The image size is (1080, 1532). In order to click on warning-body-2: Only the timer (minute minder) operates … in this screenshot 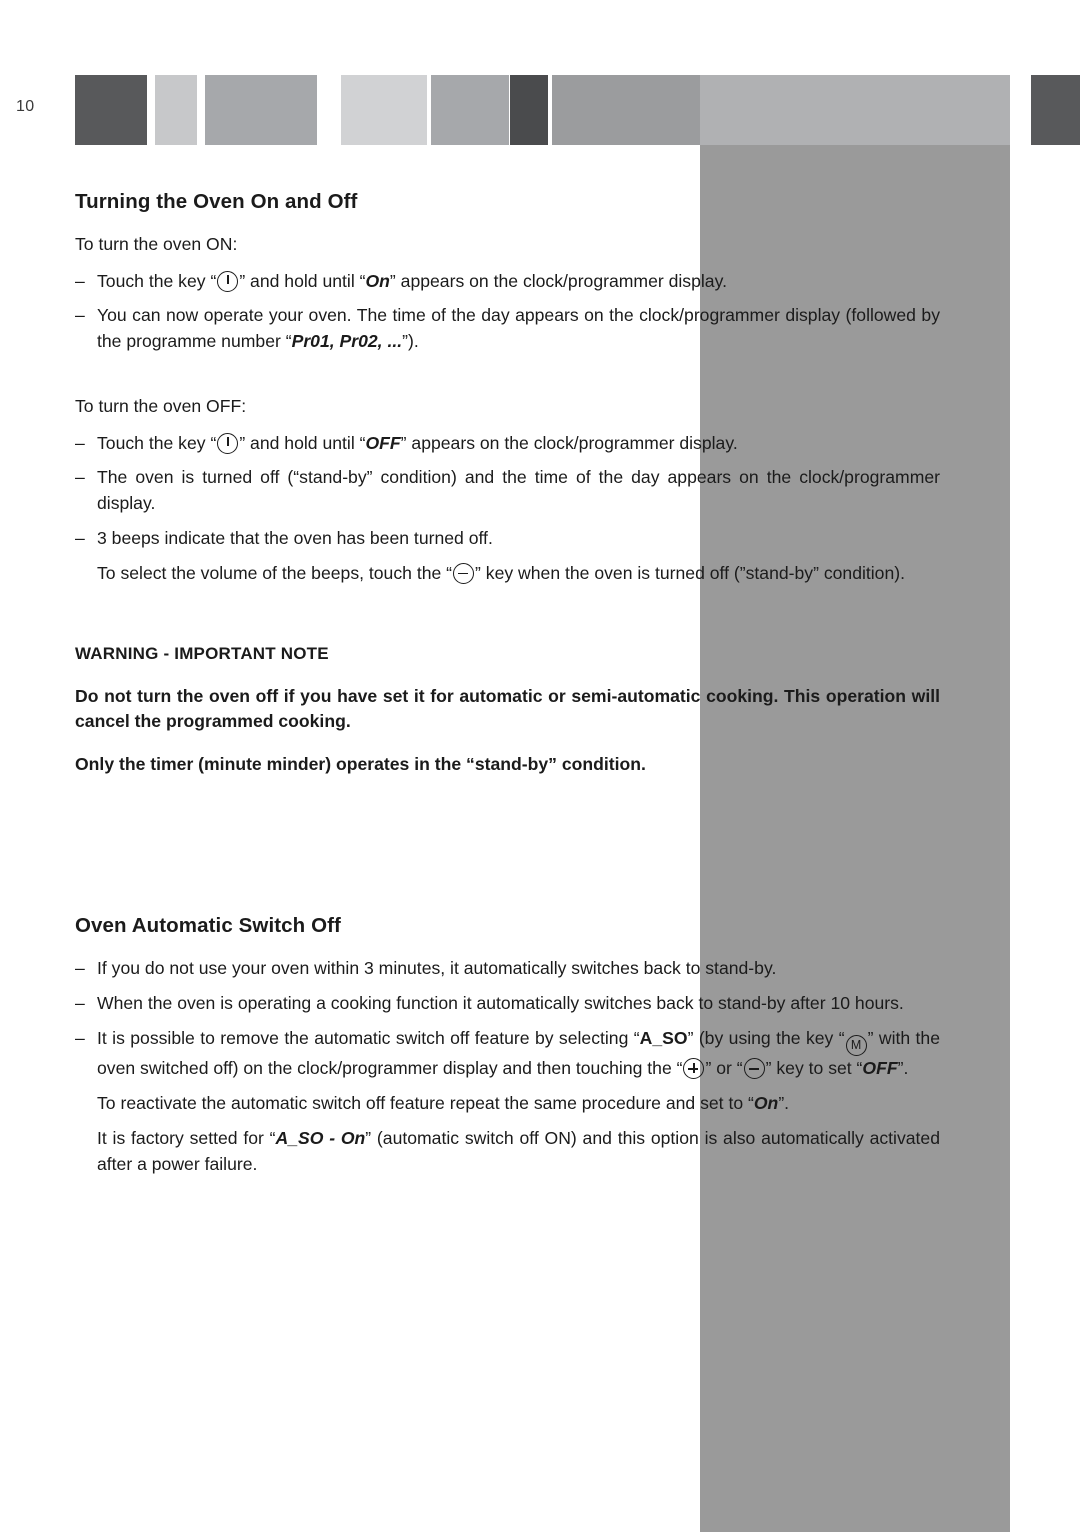, I will do `click(360, 763)`.